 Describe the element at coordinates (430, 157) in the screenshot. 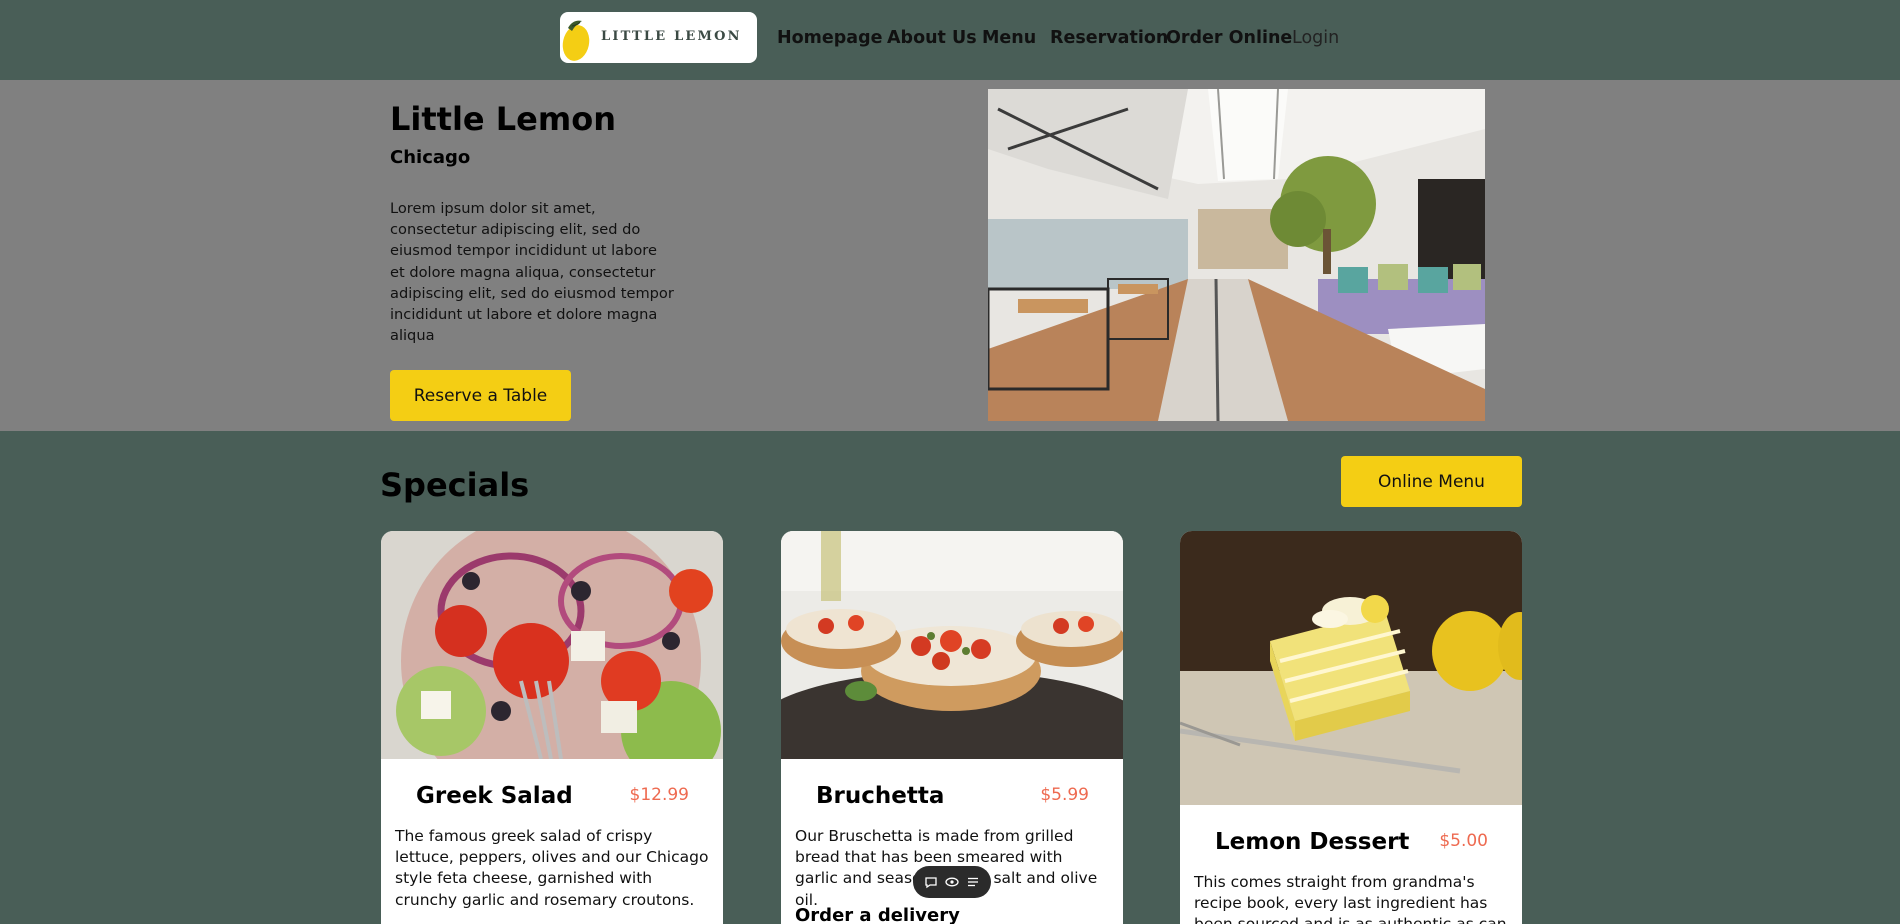

I see `hero-subtitle: Chicago` at that location.